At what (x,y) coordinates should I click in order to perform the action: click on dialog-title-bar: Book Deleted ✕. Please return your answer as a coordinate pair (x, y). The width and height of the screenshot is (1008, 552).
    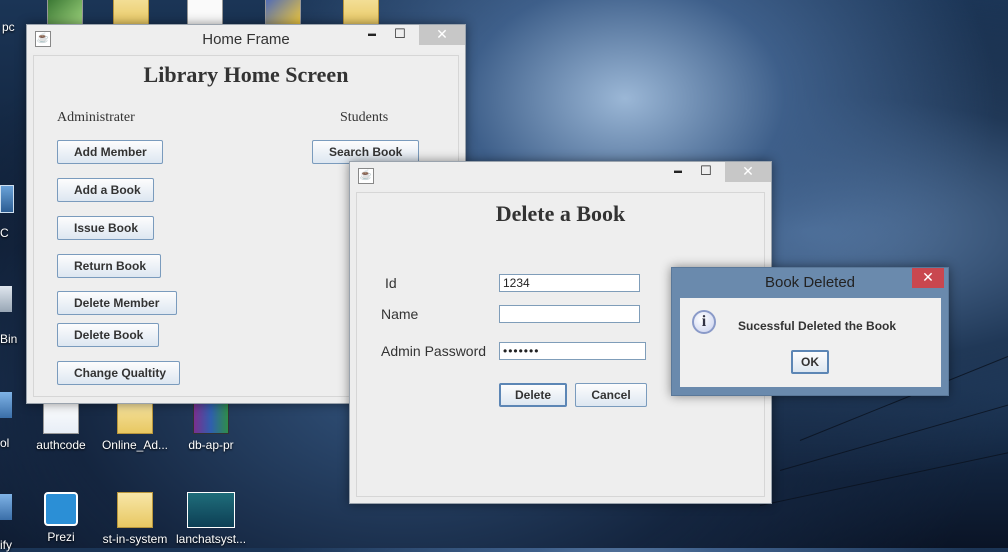
    Looking at the image, I should click on (810, 283).